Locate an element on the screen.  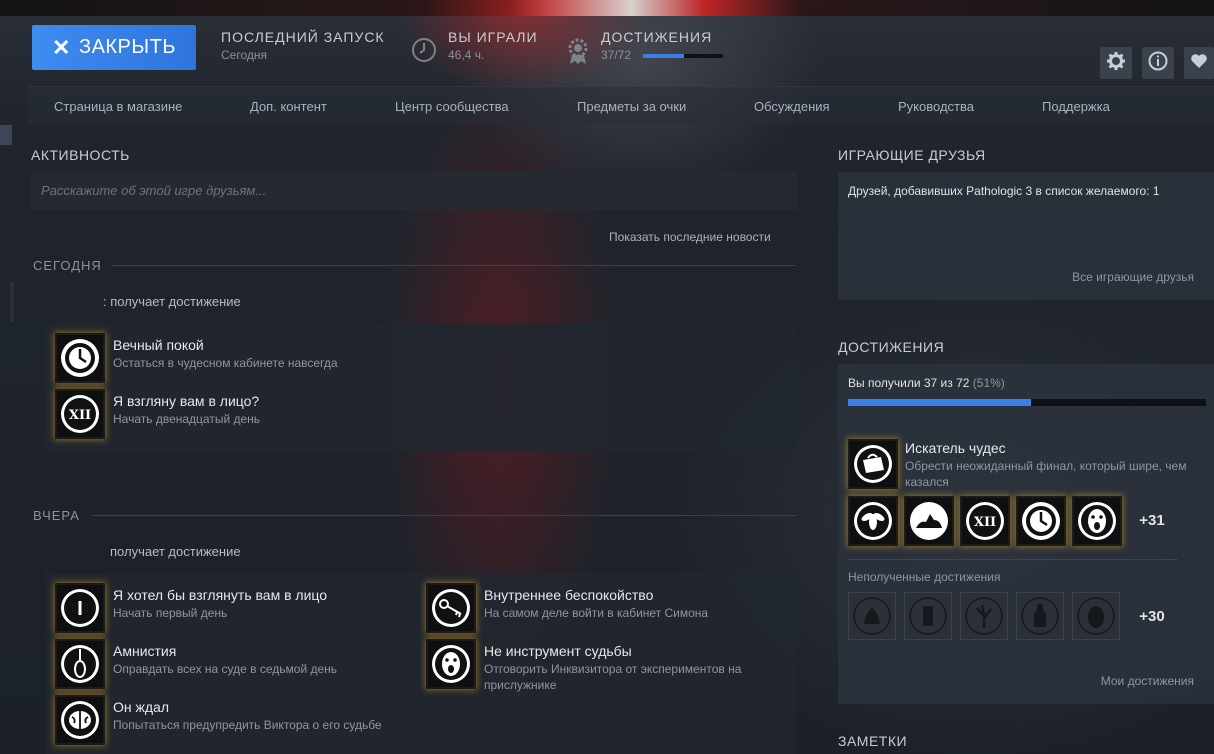
achievement-desc: Начать первый день is located at coordinates (170, 613).